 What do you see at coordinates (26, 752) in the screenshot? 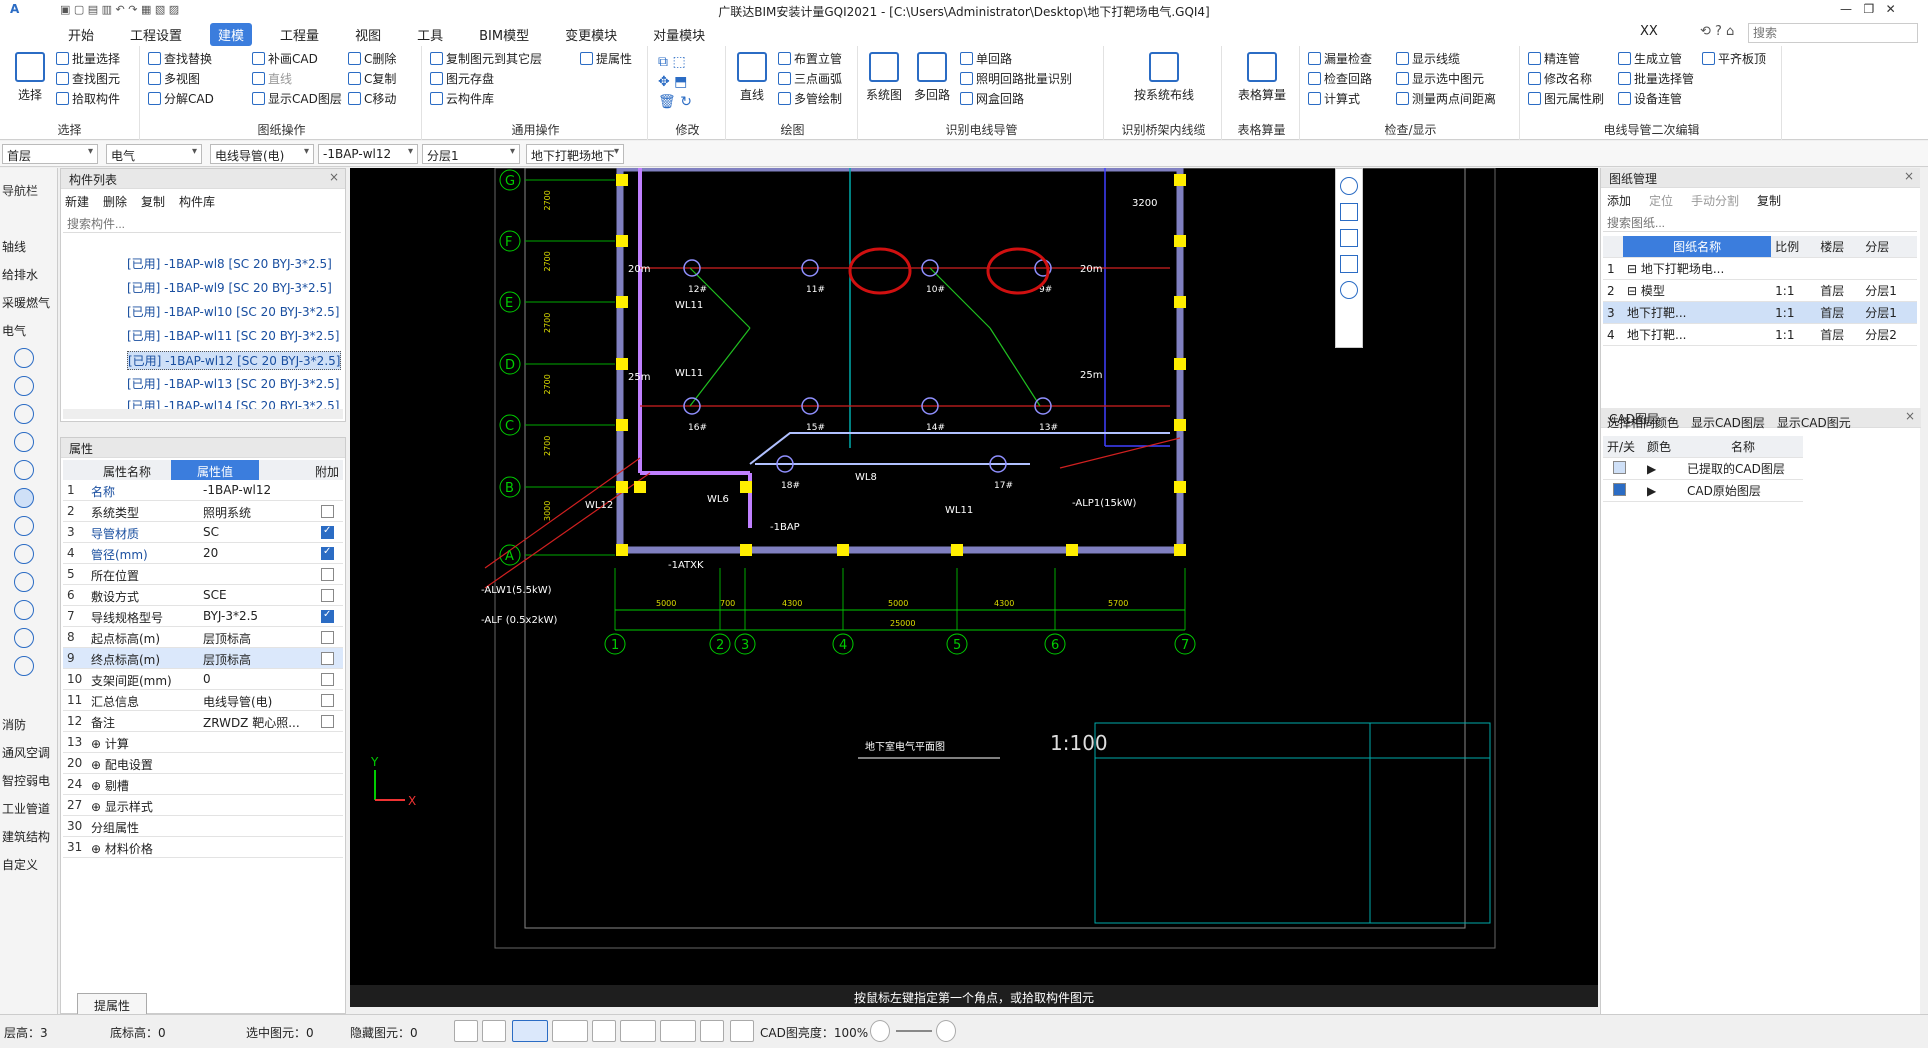
I see `nav-item-hvac: 通风空调` at bounding box center [26, 752].